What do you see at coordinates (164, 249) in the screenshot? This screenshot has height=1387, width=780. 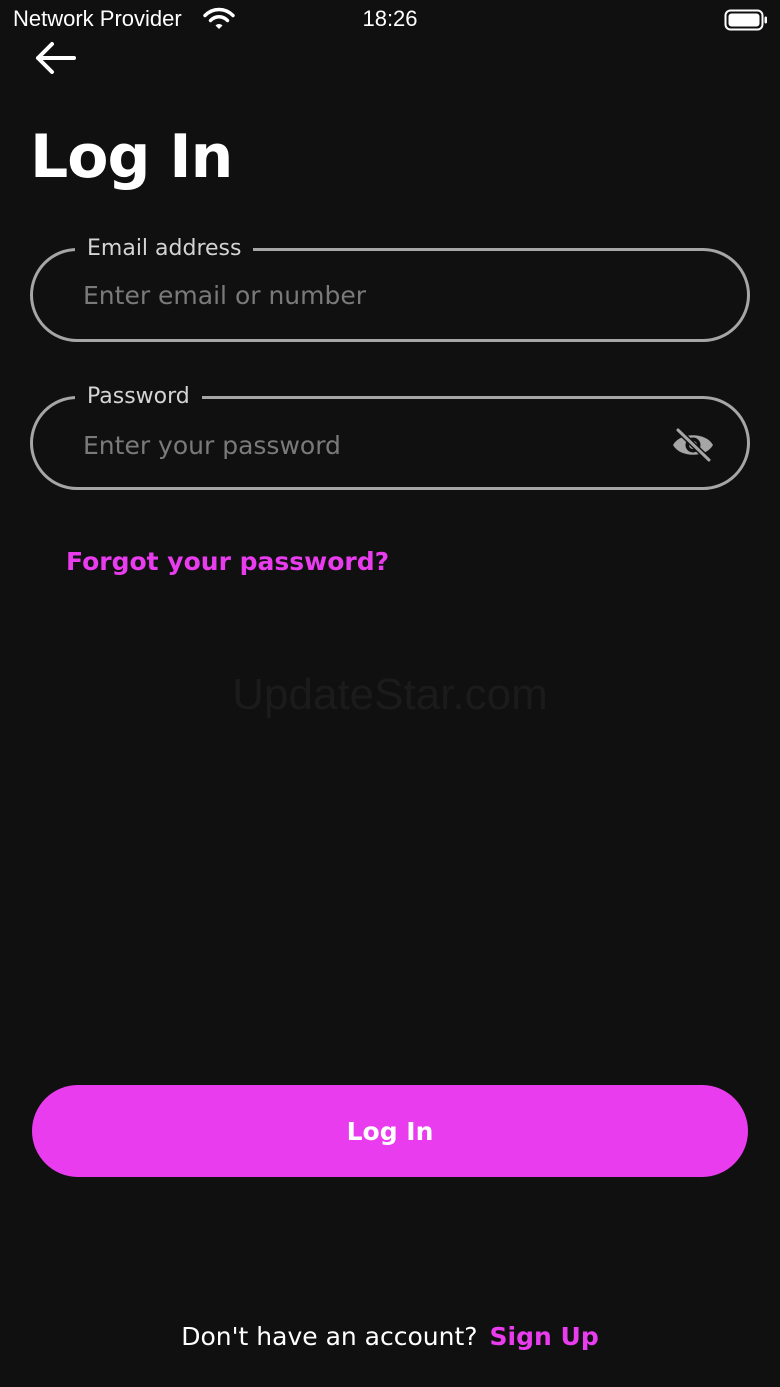 I see `email-label: Email address` at bounding box center [164, 249].